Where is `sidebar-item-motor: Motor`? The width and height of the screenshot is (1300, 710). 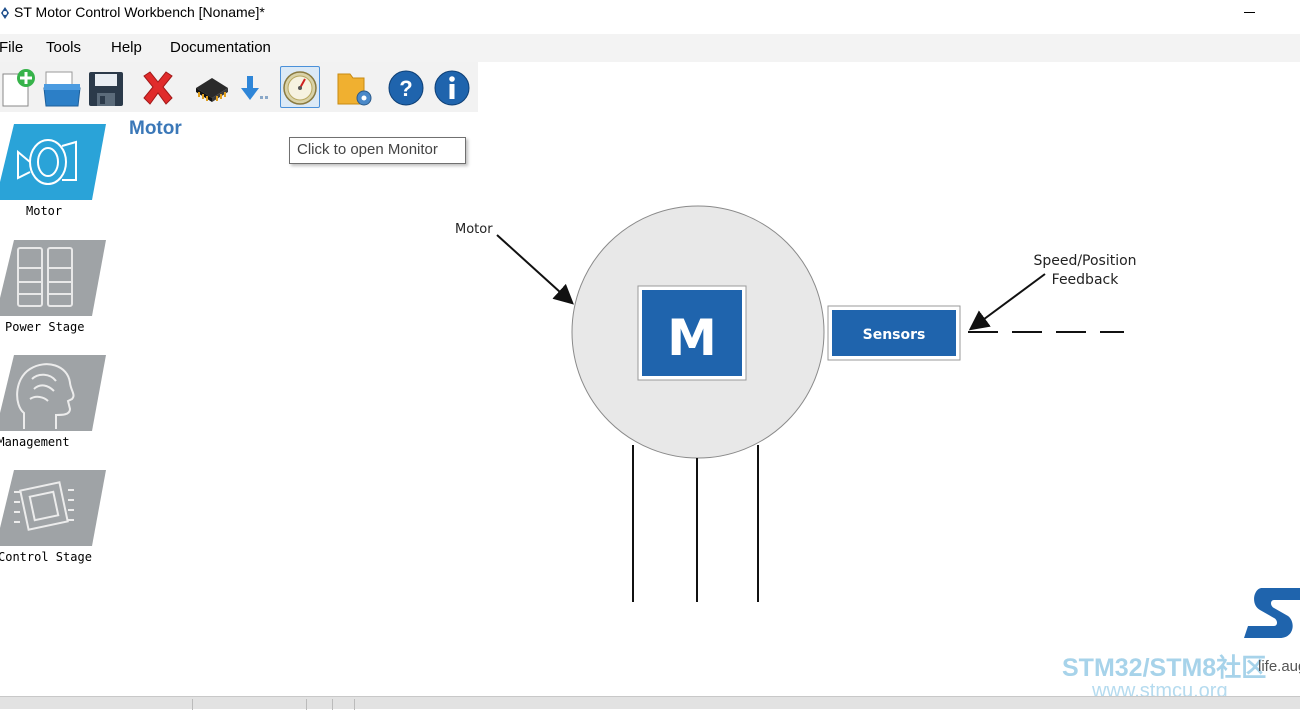 sidebar-item-motor: Motor is located at coordinates (55, 177).